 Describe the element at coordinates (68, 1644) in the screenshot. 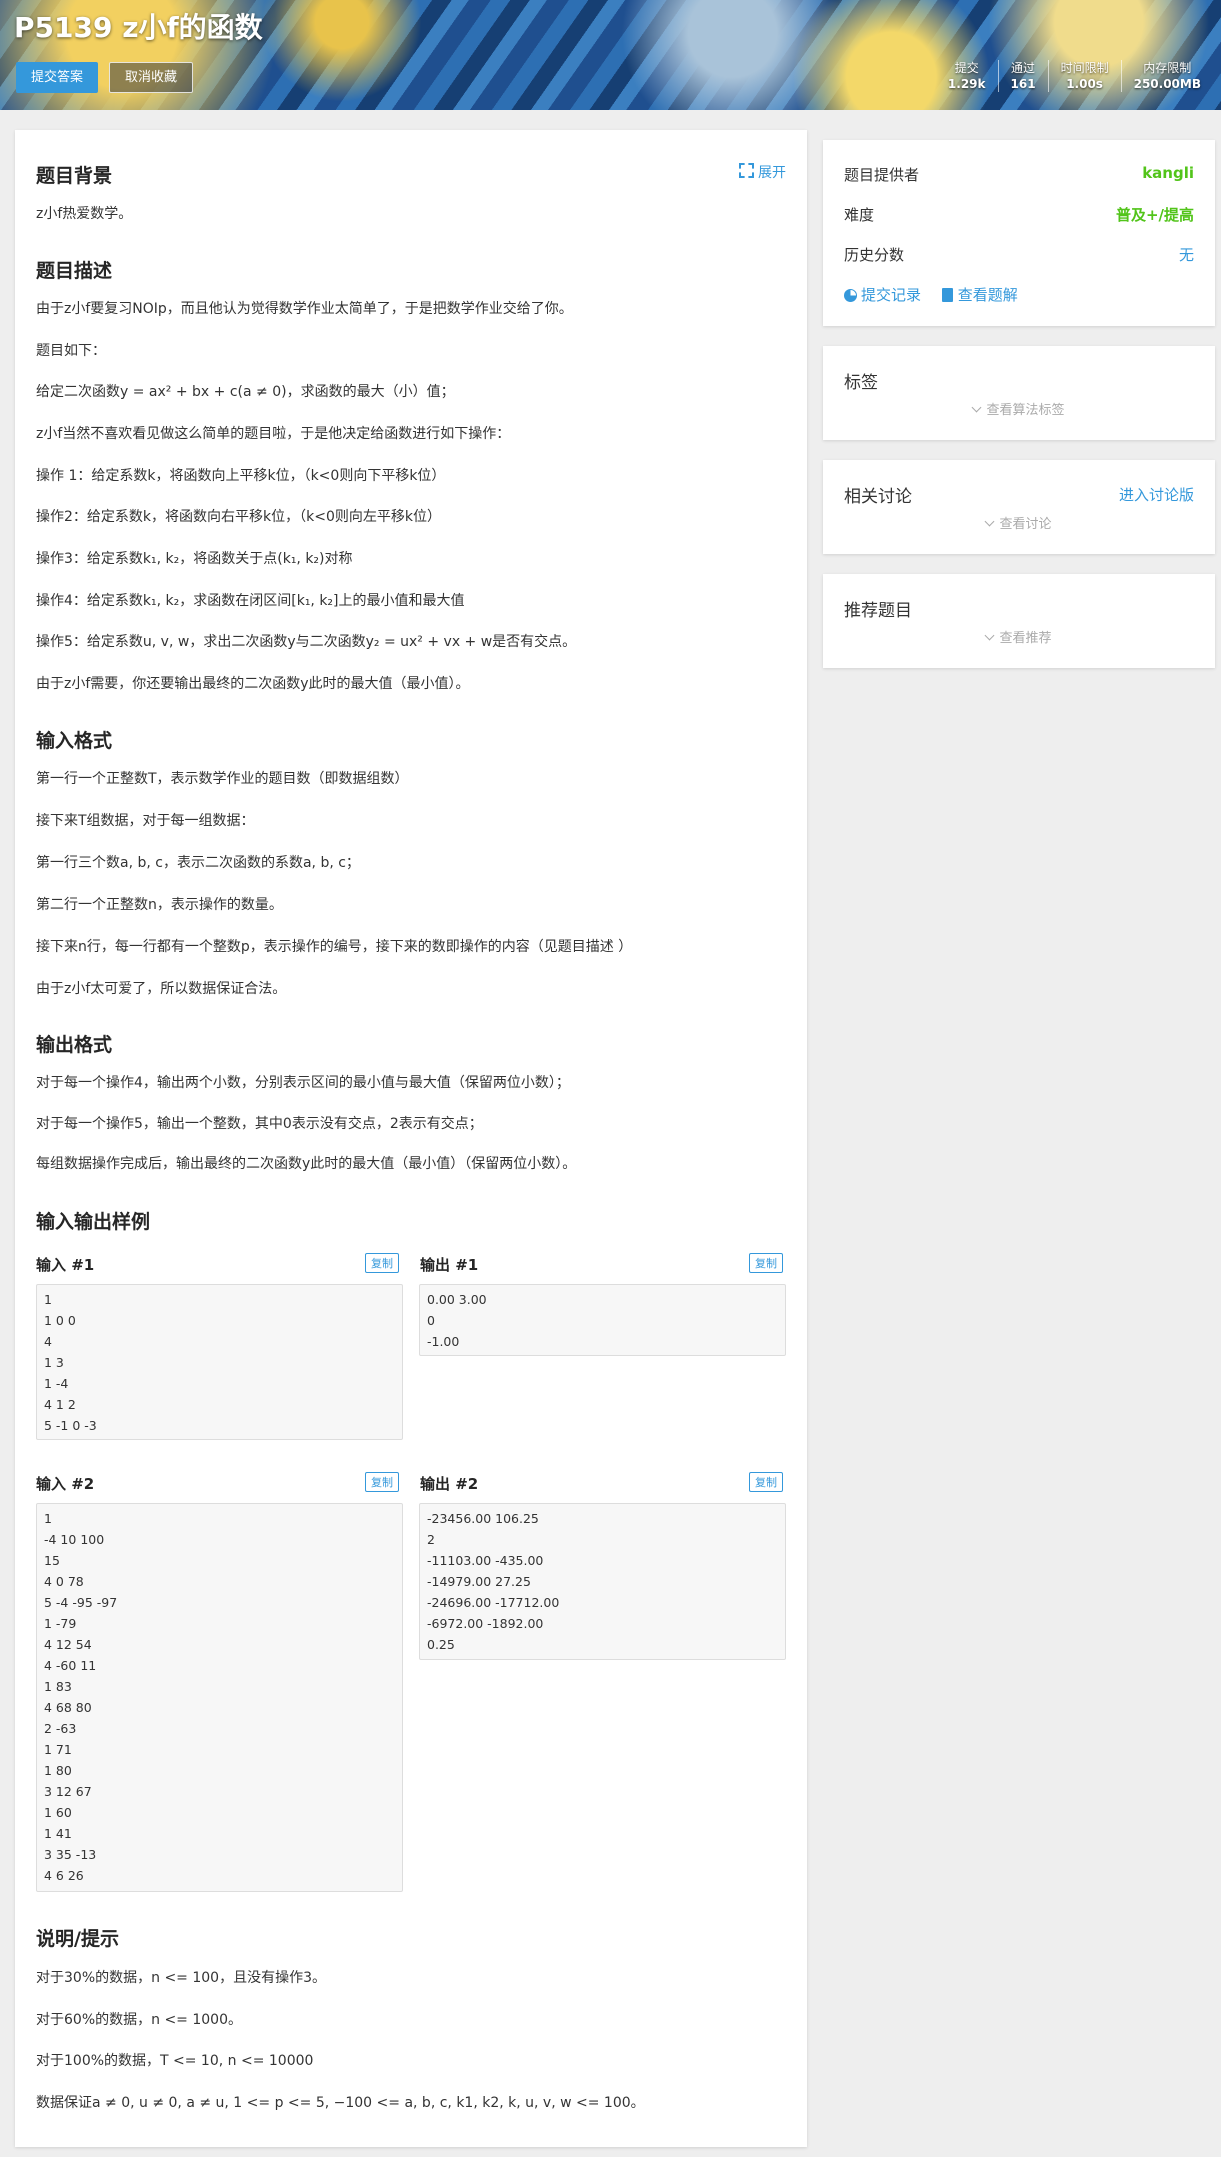

I see `sample-line: 4 12 54` at that location.